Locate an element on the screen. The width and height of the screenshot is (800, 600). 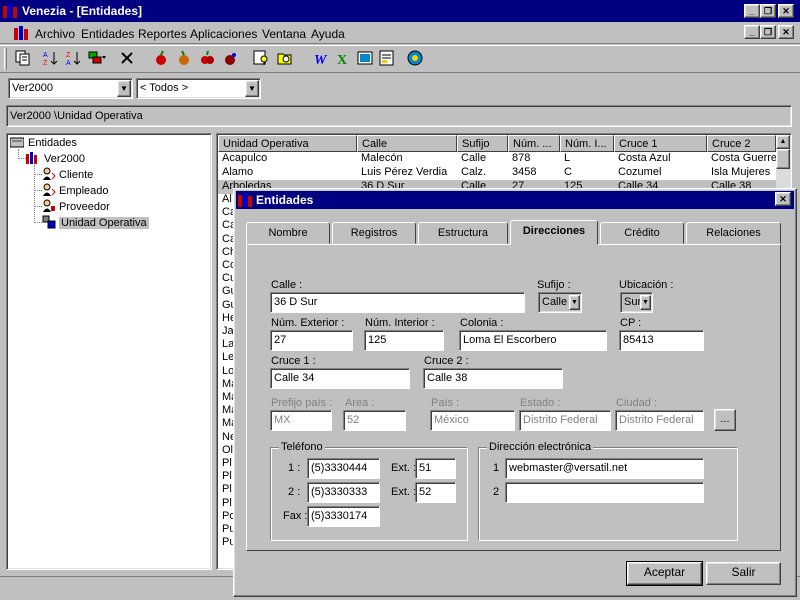
excel-icon: X is located at coordinates (343, 58).